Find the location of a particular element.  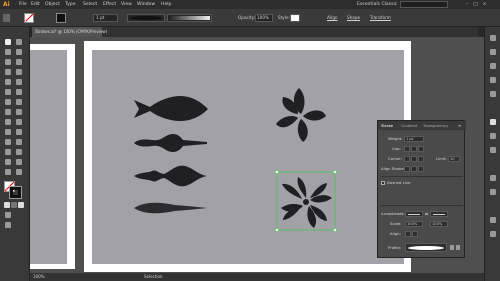

transparency-panel-icon is located at coordinates (493, 150).